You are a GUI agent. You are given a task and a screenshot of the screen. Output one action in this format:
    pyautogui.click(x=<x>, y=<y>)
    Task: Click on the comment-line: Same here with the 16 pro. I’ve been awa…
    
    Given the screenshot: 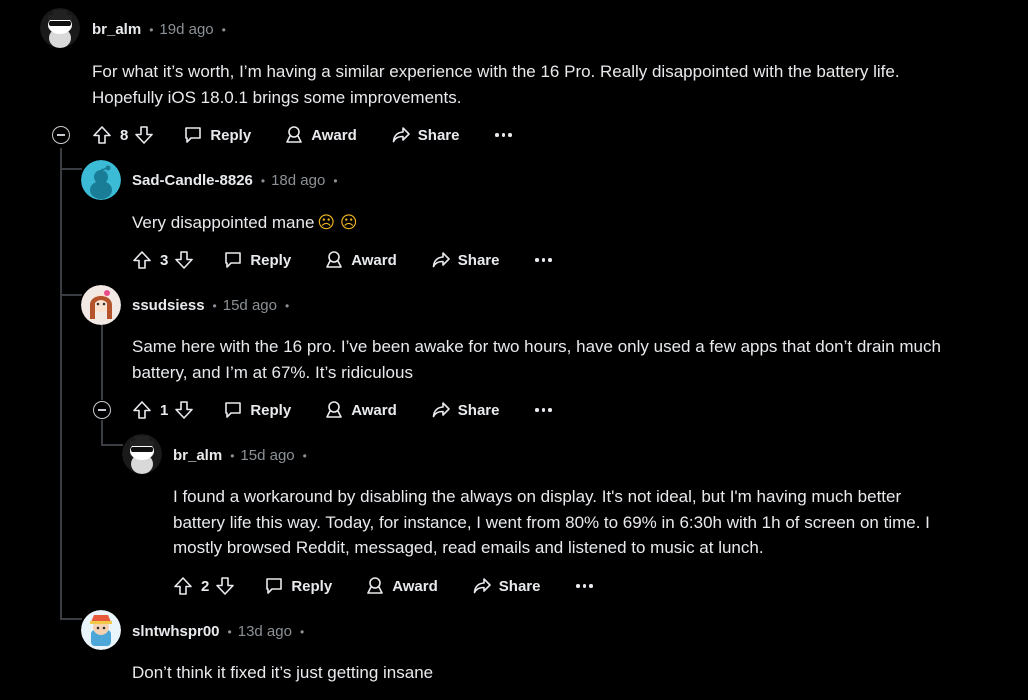 What is the action you would take?
    pyautogui.click(x=536, y=346)
    